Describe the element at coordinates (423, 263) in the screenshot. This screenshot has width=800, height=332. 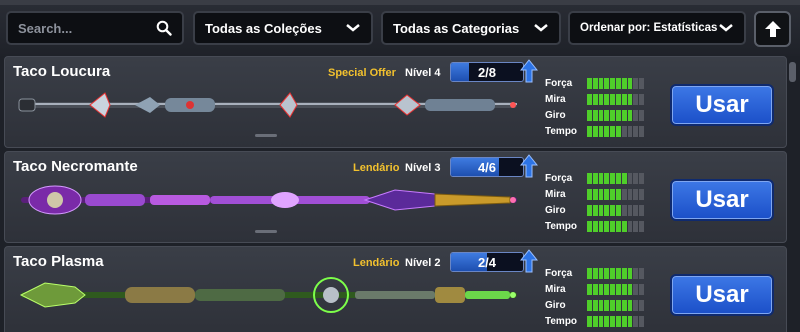
I see `level-label: Nível 2` at that location.